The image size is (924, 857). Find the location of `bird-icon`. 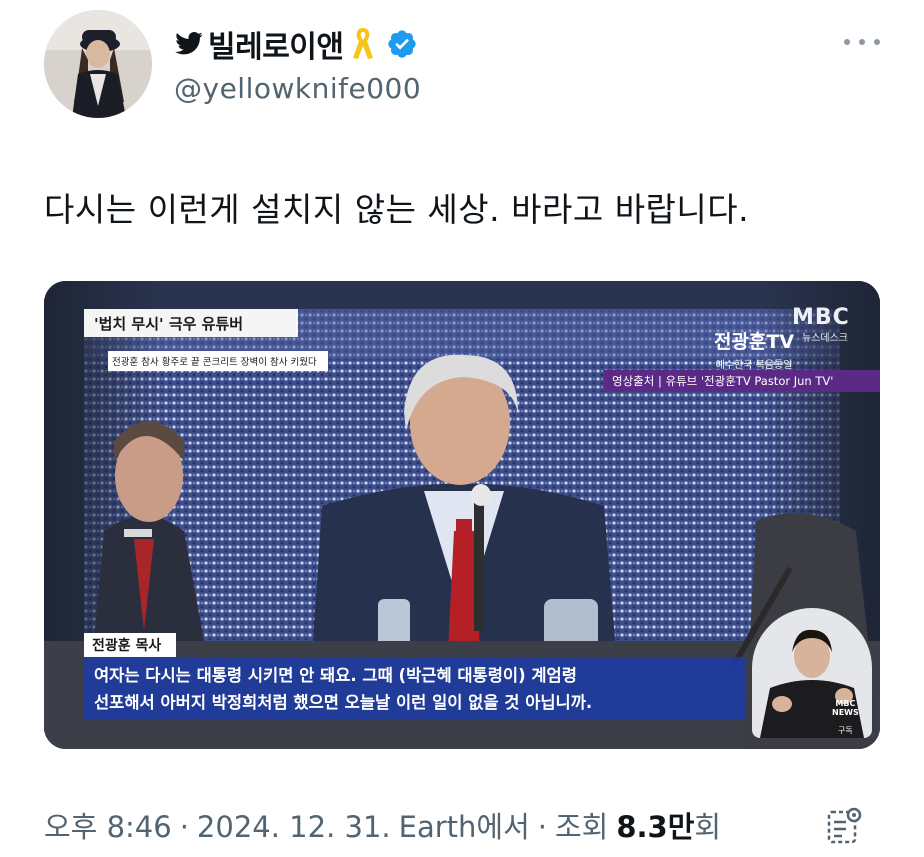

bird-icon is located at coordinates (189, 43).